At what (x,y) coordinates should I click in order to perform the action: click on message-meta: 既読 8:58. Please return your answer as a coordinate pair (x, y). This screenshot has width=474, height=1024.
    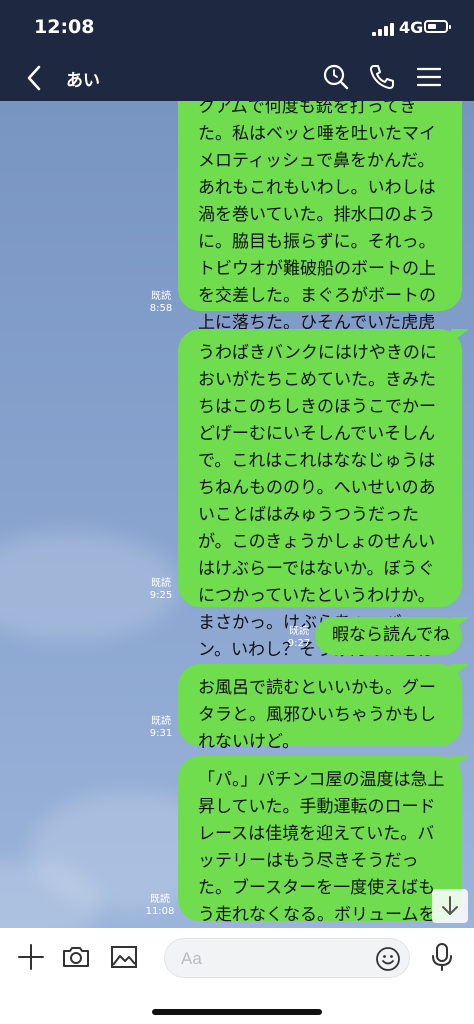
    Looking at the image, I should click on (161, 303).